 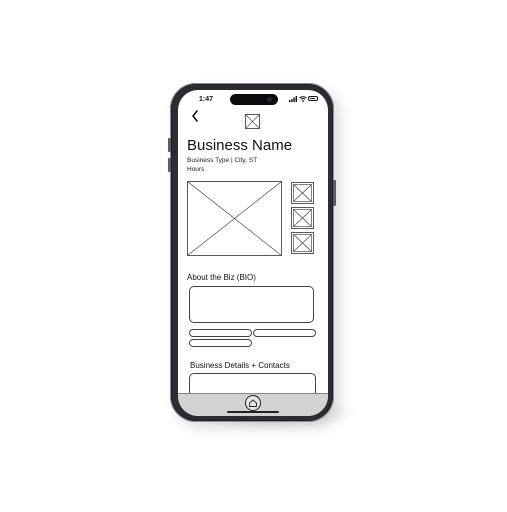 I want to click on battery-icon, so click(x=313, y=98).